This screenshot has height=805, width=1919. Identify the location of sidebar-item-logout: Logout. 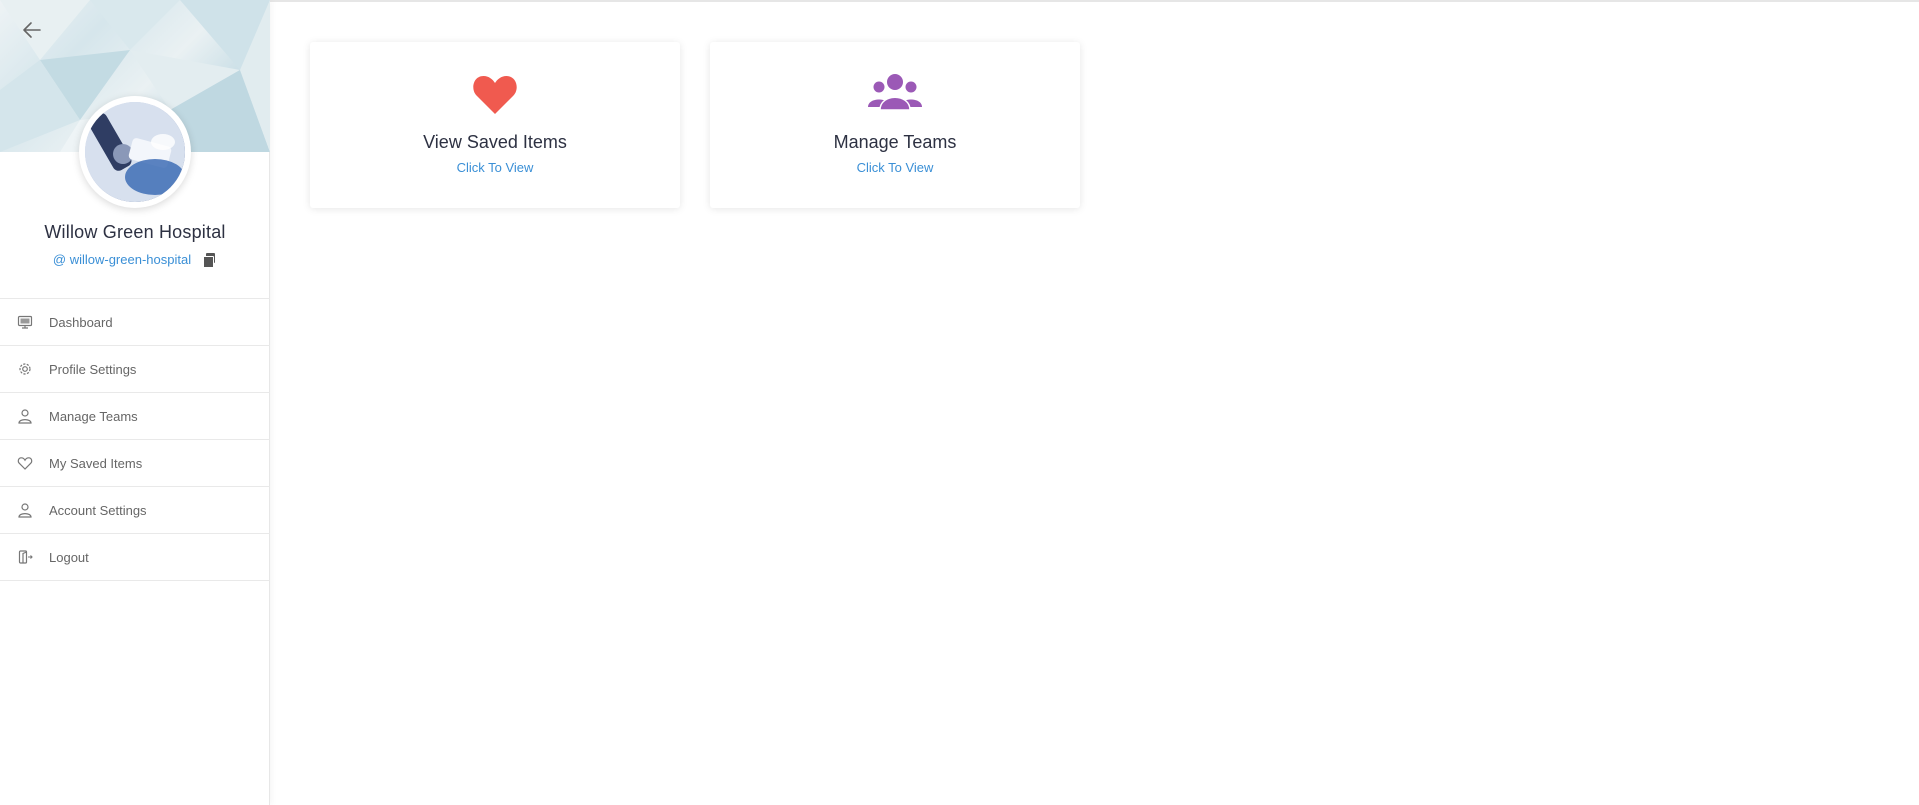
(135, 557).